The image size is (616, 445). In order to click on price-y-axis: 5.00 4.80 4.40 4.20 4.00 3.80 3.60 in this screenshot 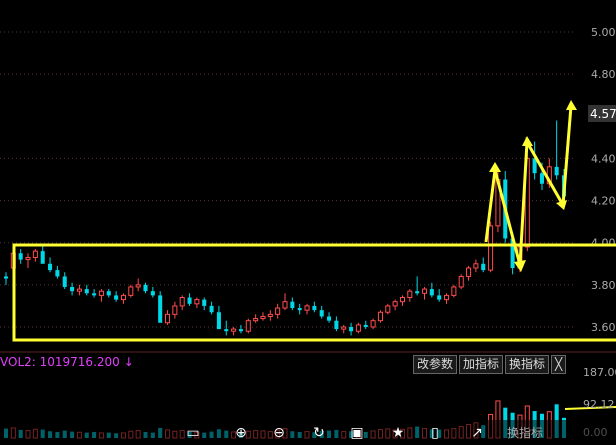, I will do `click(603, 180)`.